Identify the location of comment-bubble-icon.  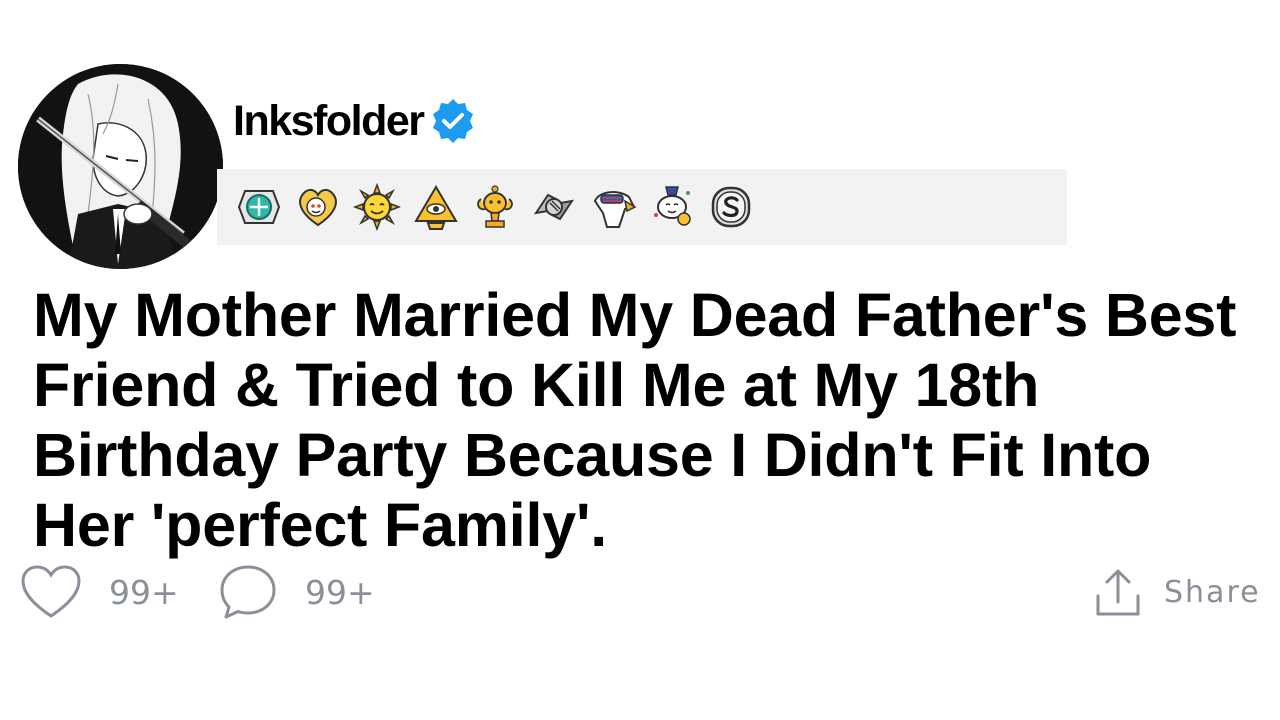
(248, 592).